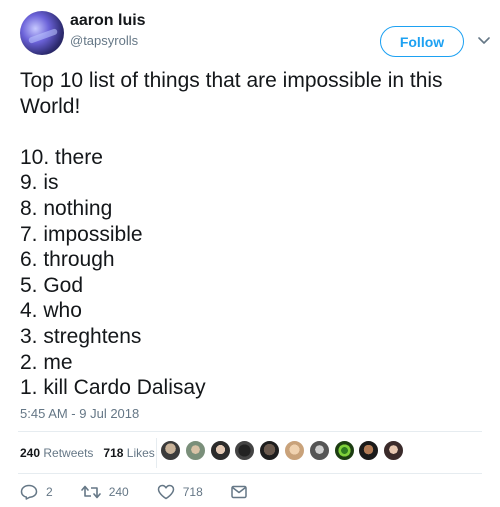 The height and width of the screenshot is (507, 500). Describe the element at coordinates (422, 41) in the screenshot. I see `follow-button: Follow` at that location.